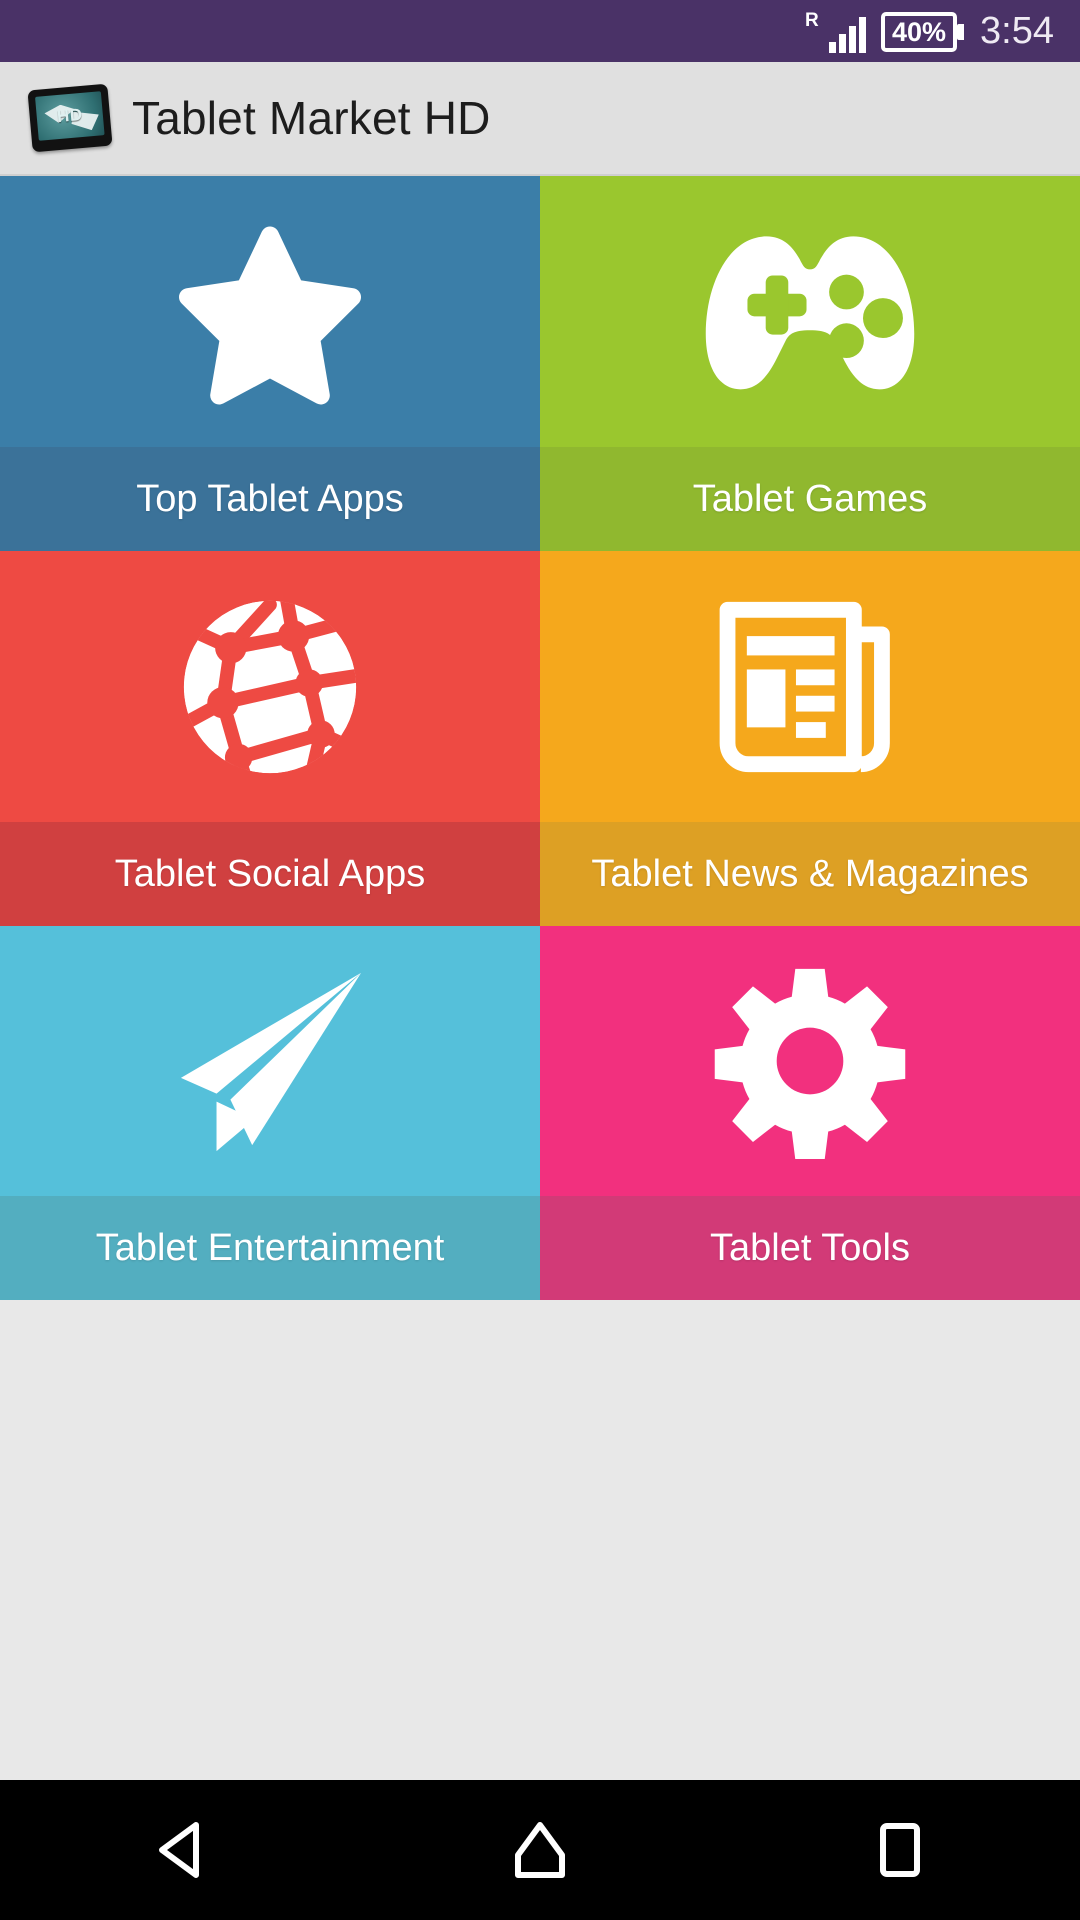  Describe the element at coordinates (1017, 31) in the screenshot. I see `status-bar-clock: 3:54` at that location.